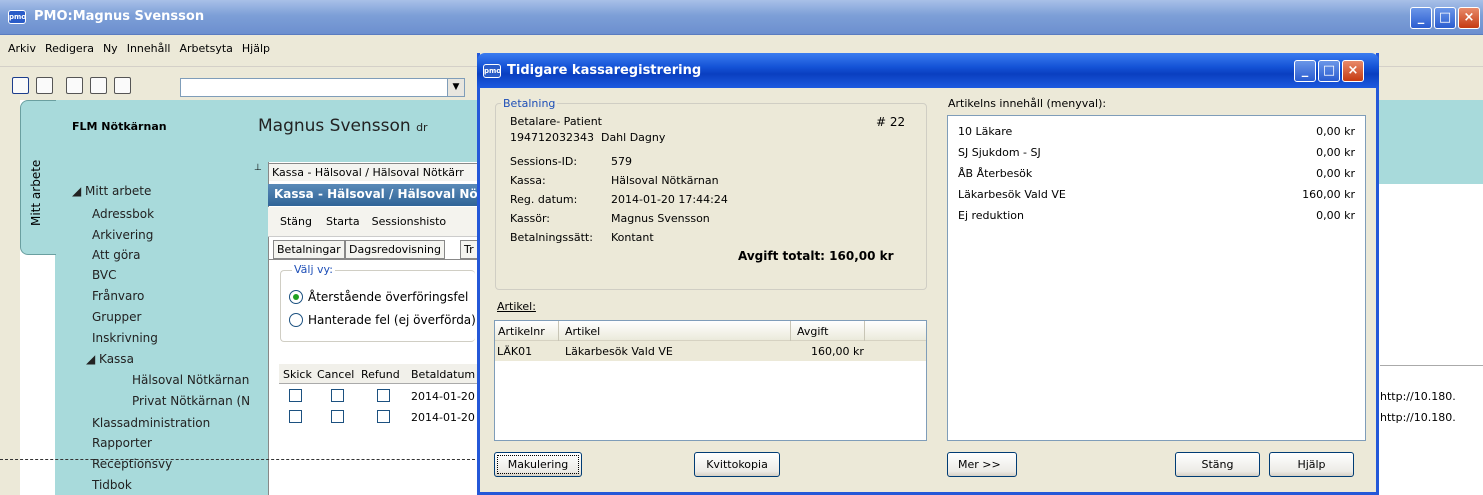  I want to click on menu-redigera: Redigera, so click(69, 48).